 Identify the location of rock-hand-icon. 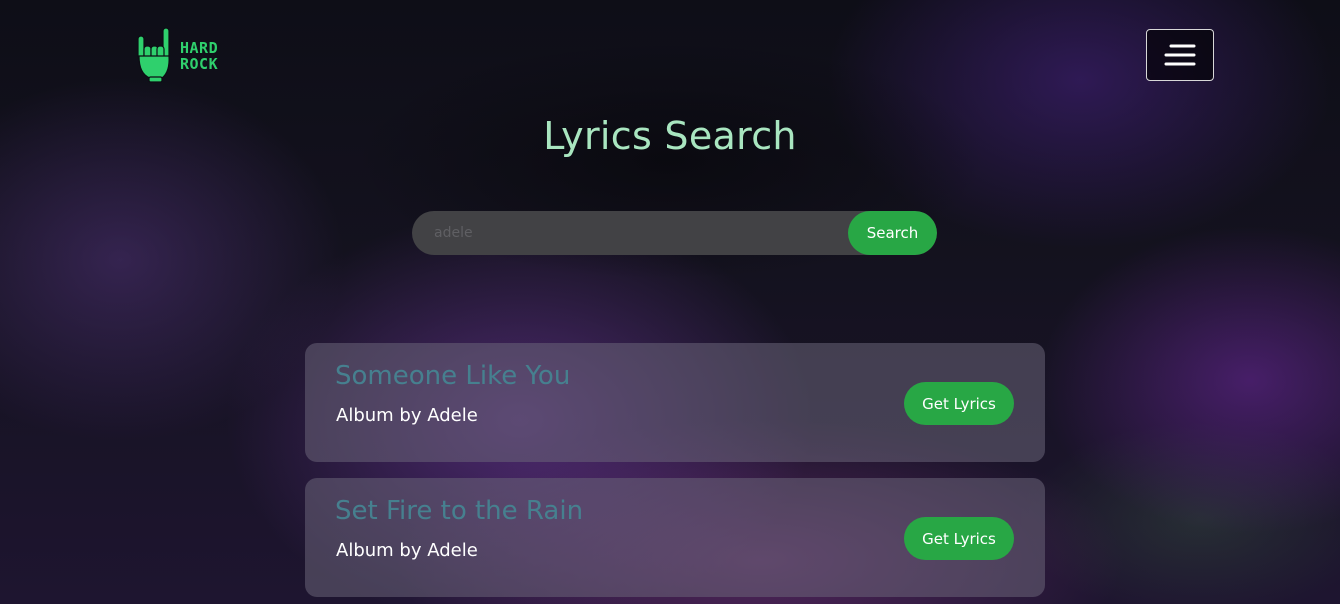
(153, 55).